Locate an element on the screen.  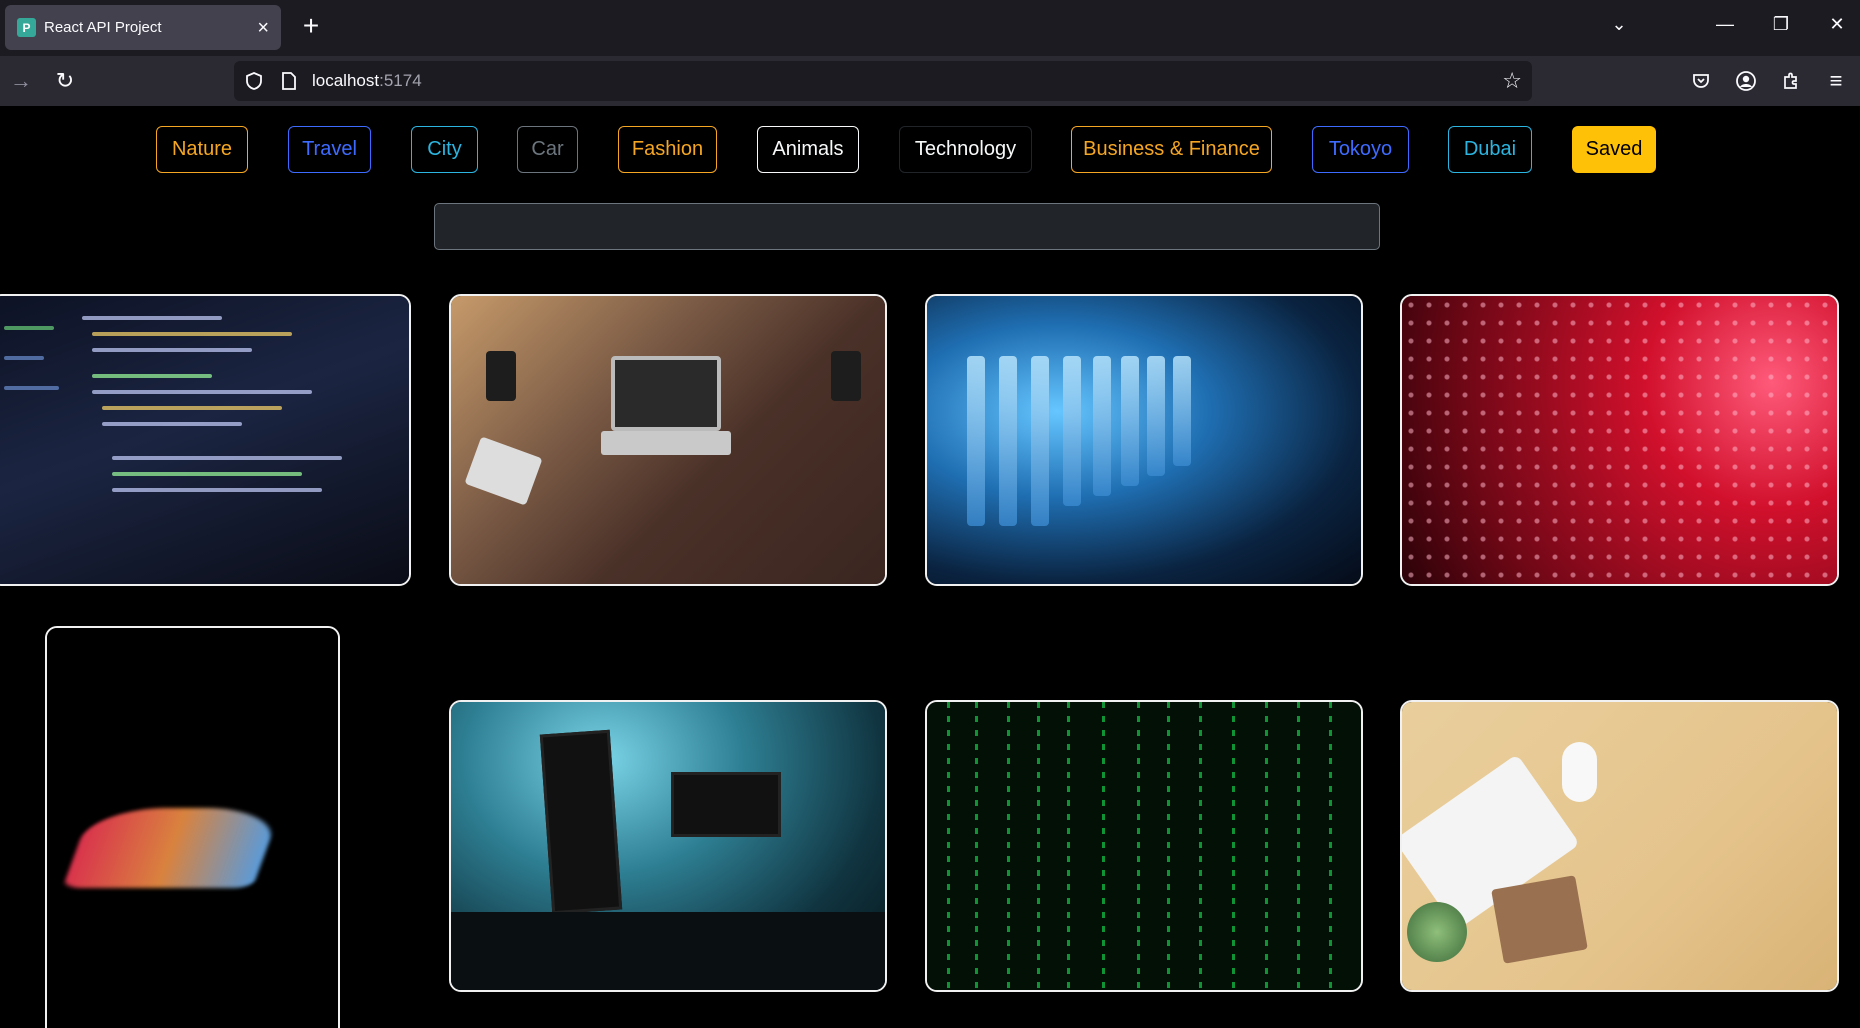
menu-hamburger-icon: ≡ is located at coordinates (1836, 81).